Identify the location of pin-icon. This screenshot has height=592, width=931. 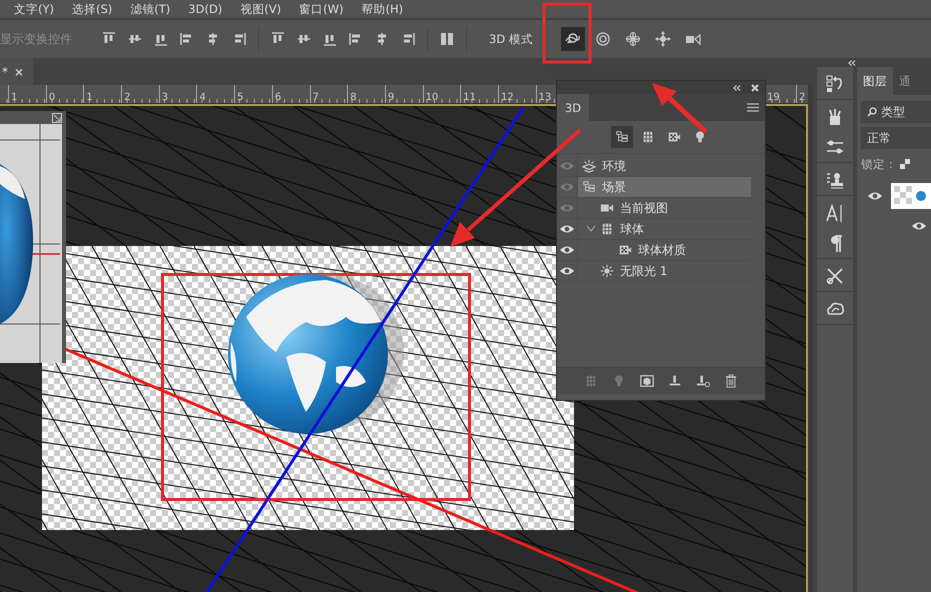
(675, 381).